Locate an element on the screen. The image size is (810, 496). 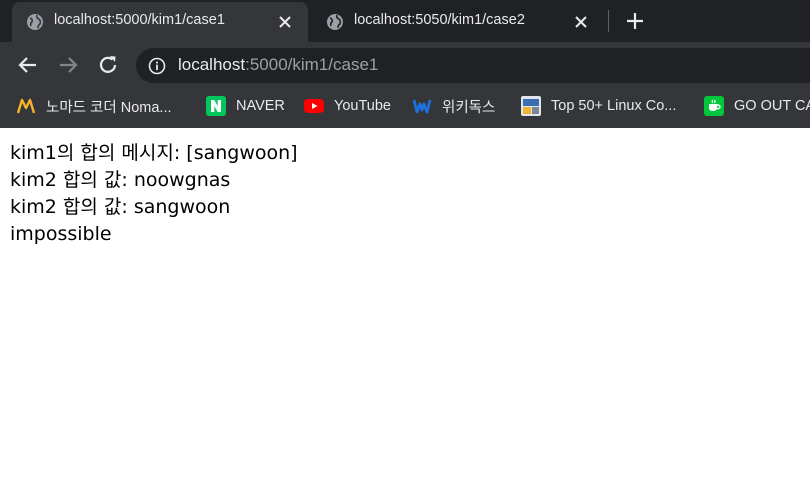
url-text: localhost:5000/kim1/case1 is located at coordinates (278, 65).